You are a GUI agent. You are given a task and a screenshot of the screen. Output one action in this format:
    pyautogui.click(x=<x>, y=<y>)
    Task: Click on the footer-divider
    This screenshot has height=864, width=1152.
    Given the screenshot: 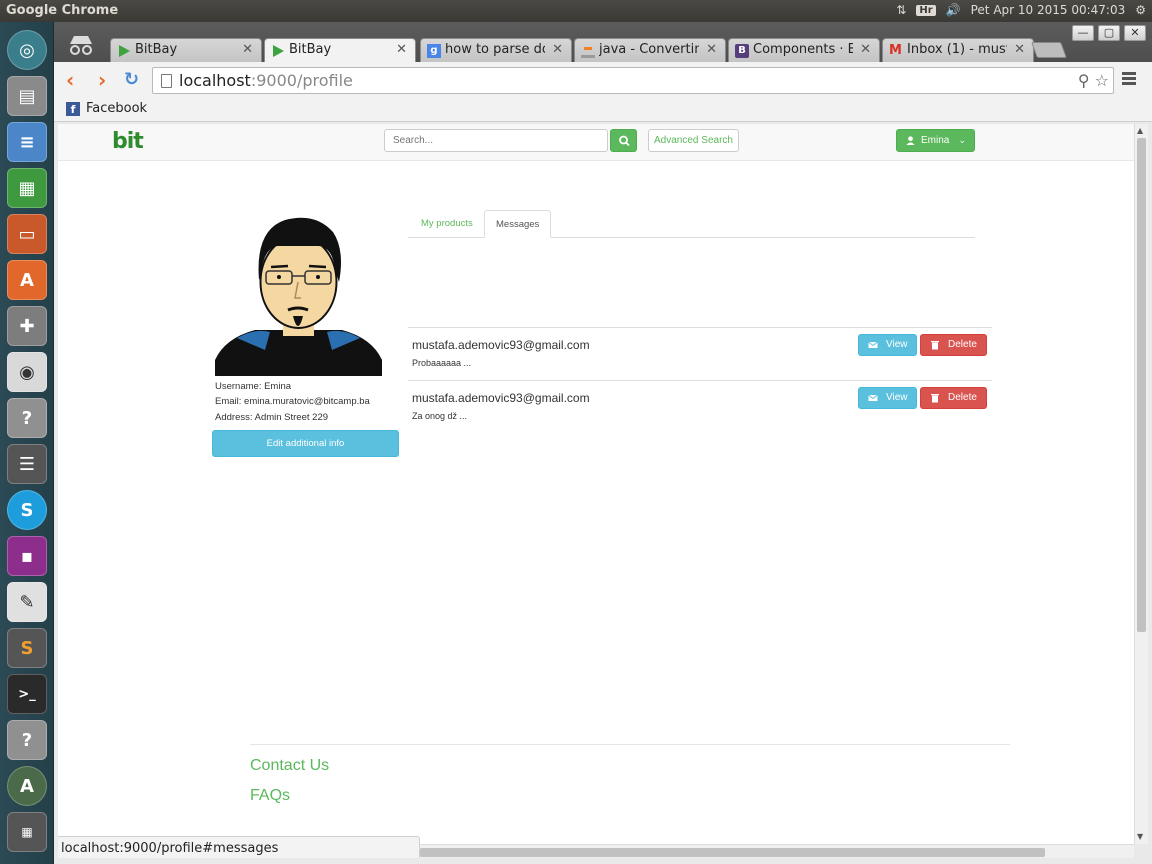 What is the action you would take?
    pyautogui.click(x=630, y=744)
    